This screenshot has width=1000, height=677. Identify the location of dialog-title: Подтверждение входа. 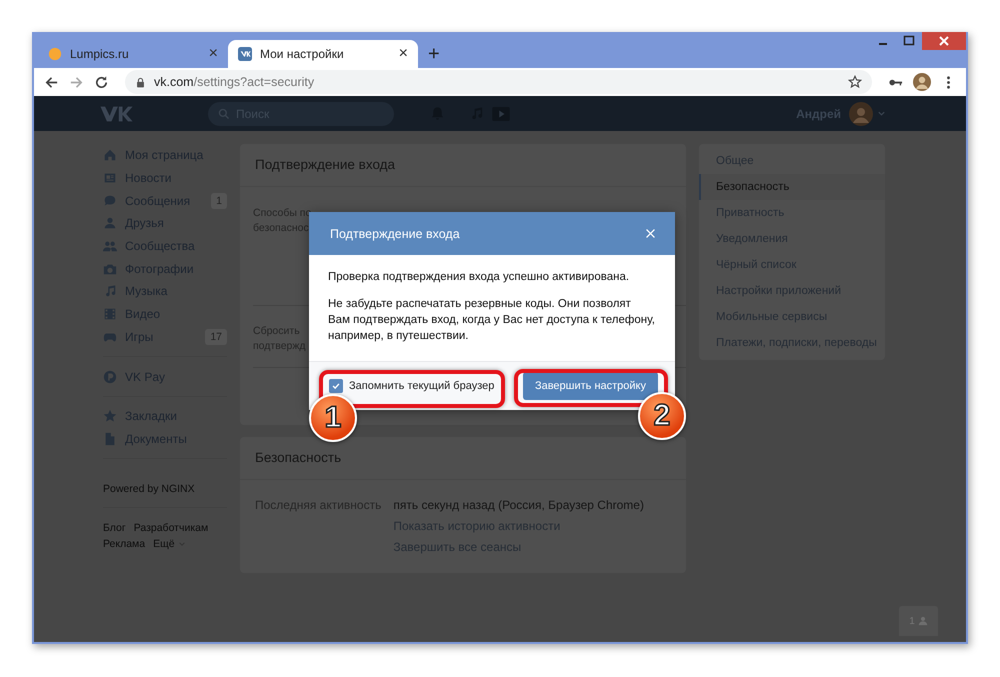
(395, 233).